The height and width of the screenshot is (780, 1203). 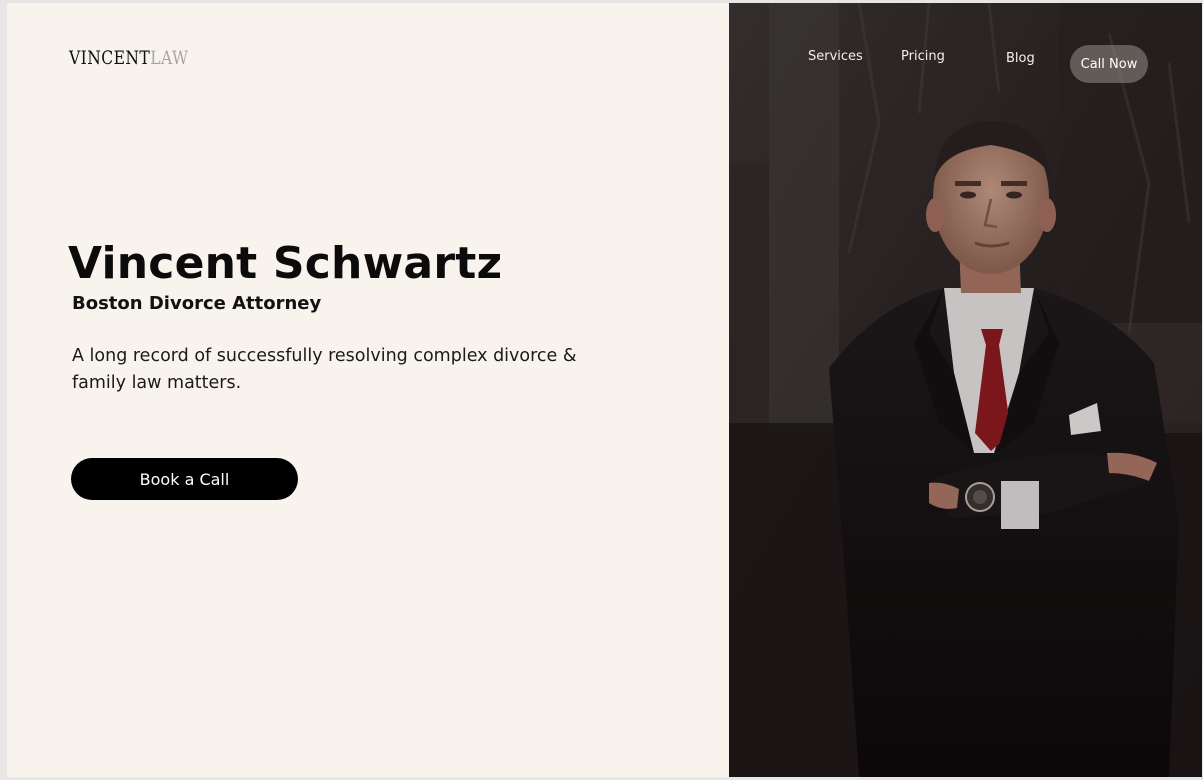 I want to click on nav-blog: Blog, so click(x=1020, y=58).